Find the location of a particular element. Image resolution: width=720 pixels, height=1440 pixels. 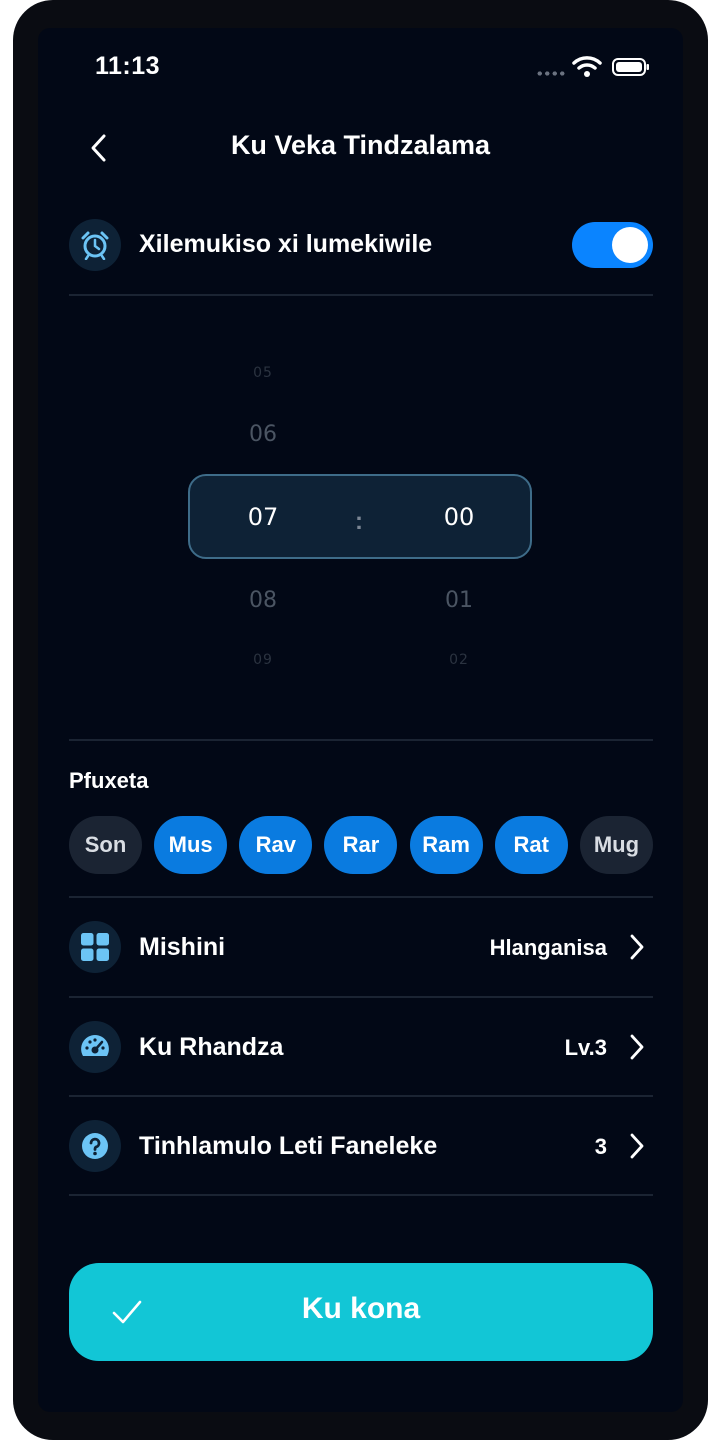

alarm-clock-icon is located at coordinates (95, 245).